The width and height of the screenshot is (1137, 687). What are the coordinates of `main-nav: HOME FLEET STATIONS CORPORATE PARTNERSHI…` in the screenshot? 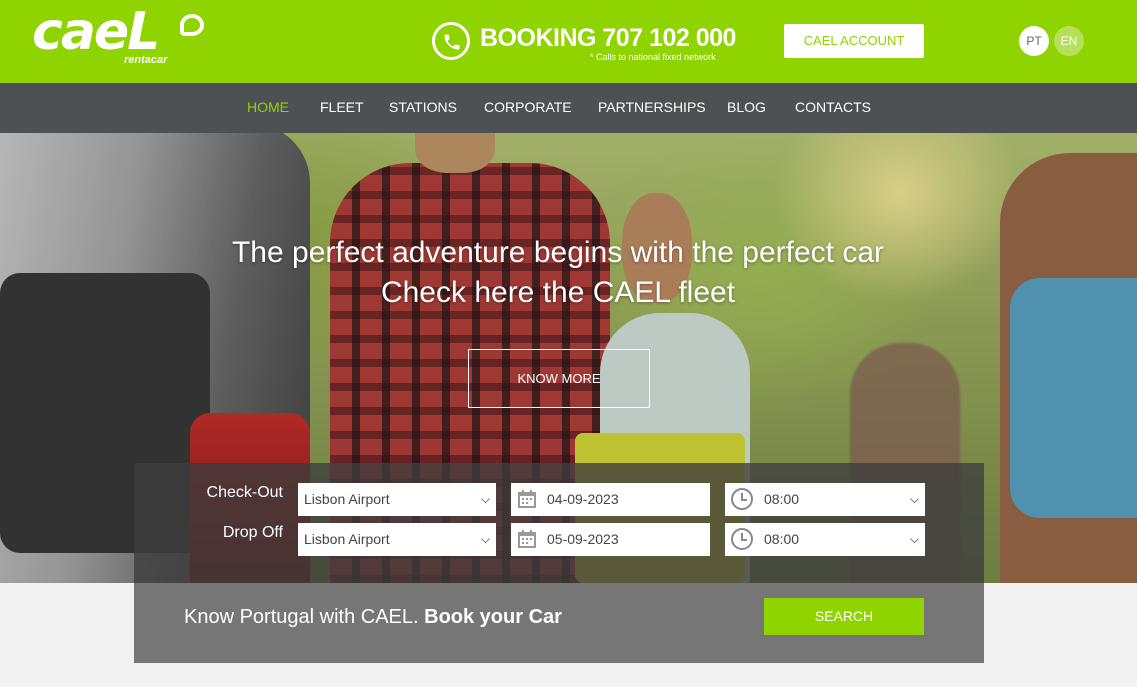 It's located at (568, 108).